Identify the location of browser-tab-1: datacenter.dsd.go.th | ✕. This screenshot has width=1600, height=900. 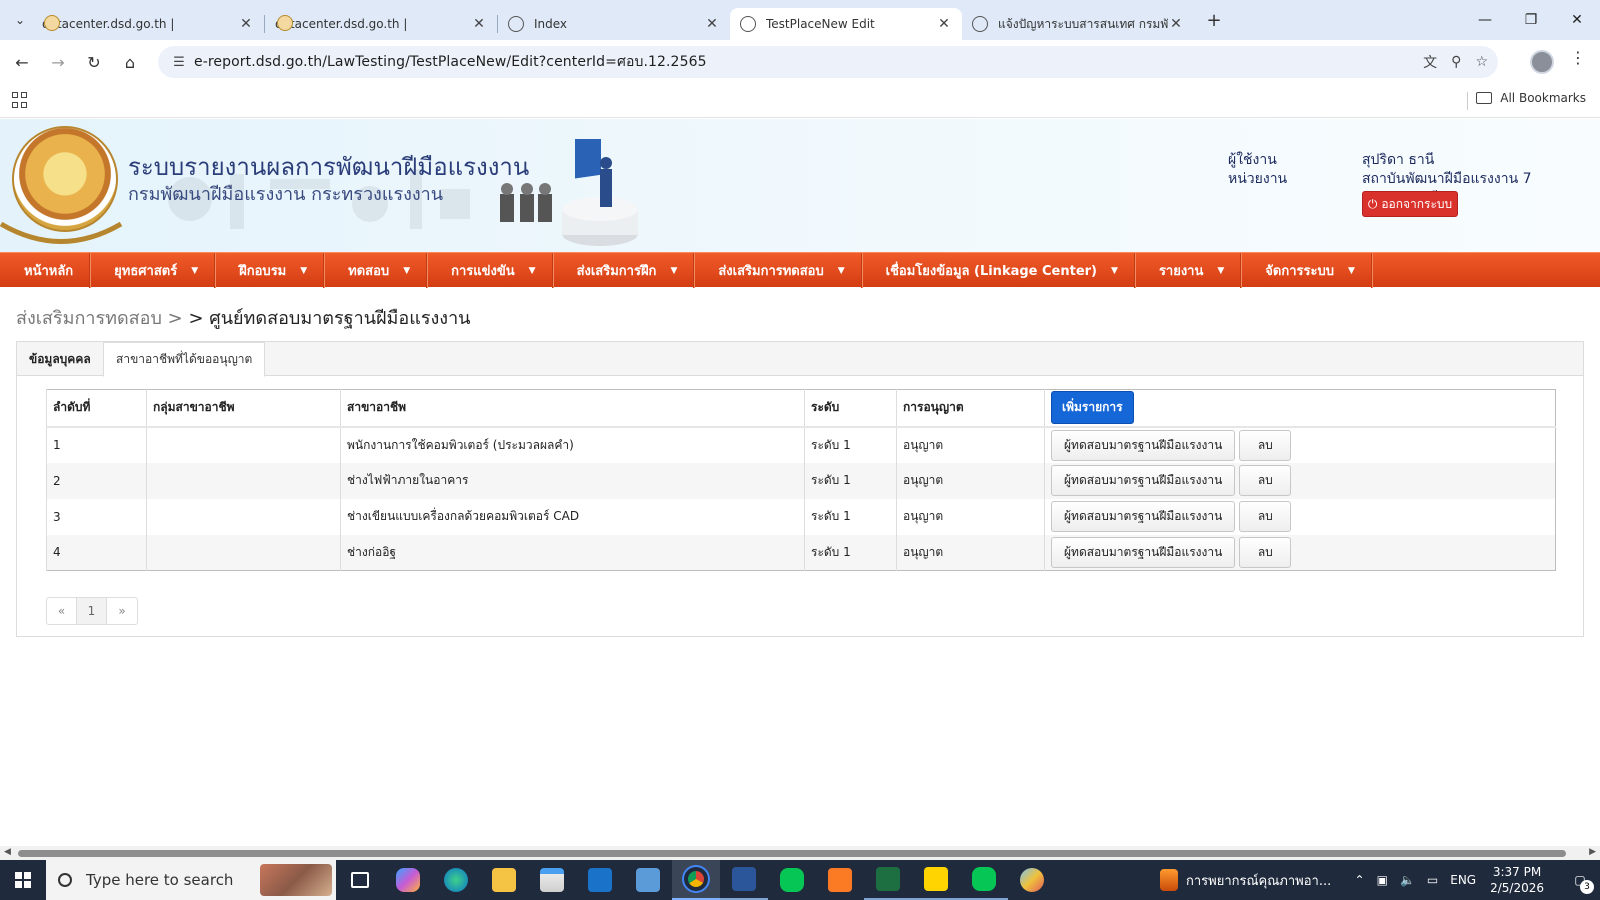
(148, 24).